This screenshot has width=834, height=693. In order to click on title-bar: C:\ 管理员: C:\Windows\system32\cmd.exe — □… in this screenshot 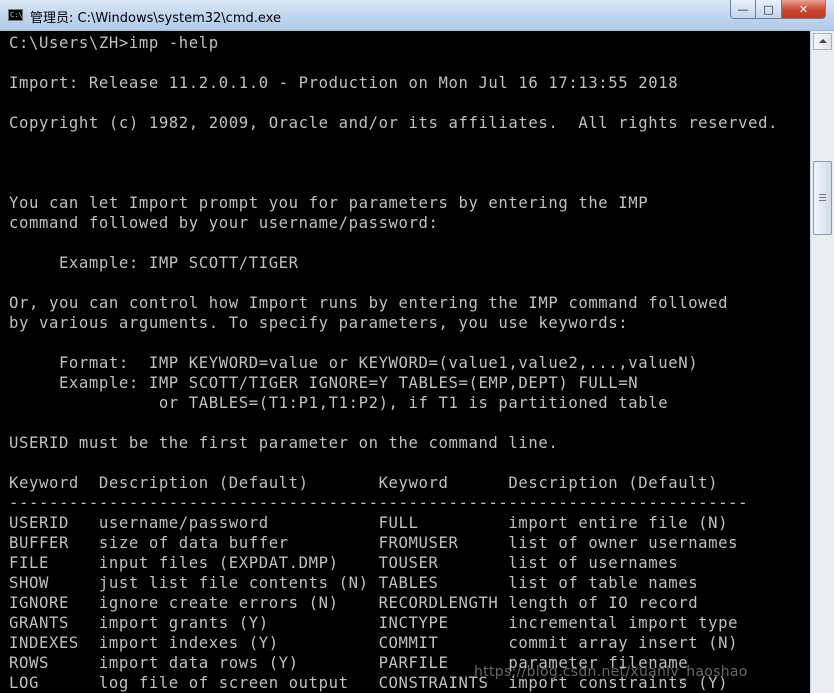, I will do `click(417, 15)`.